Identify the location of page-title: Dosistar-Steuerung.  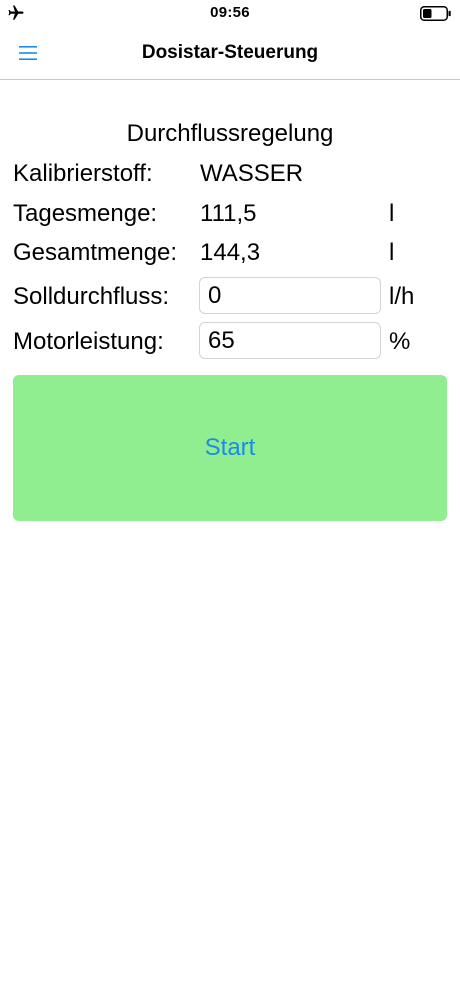
(230, 52).